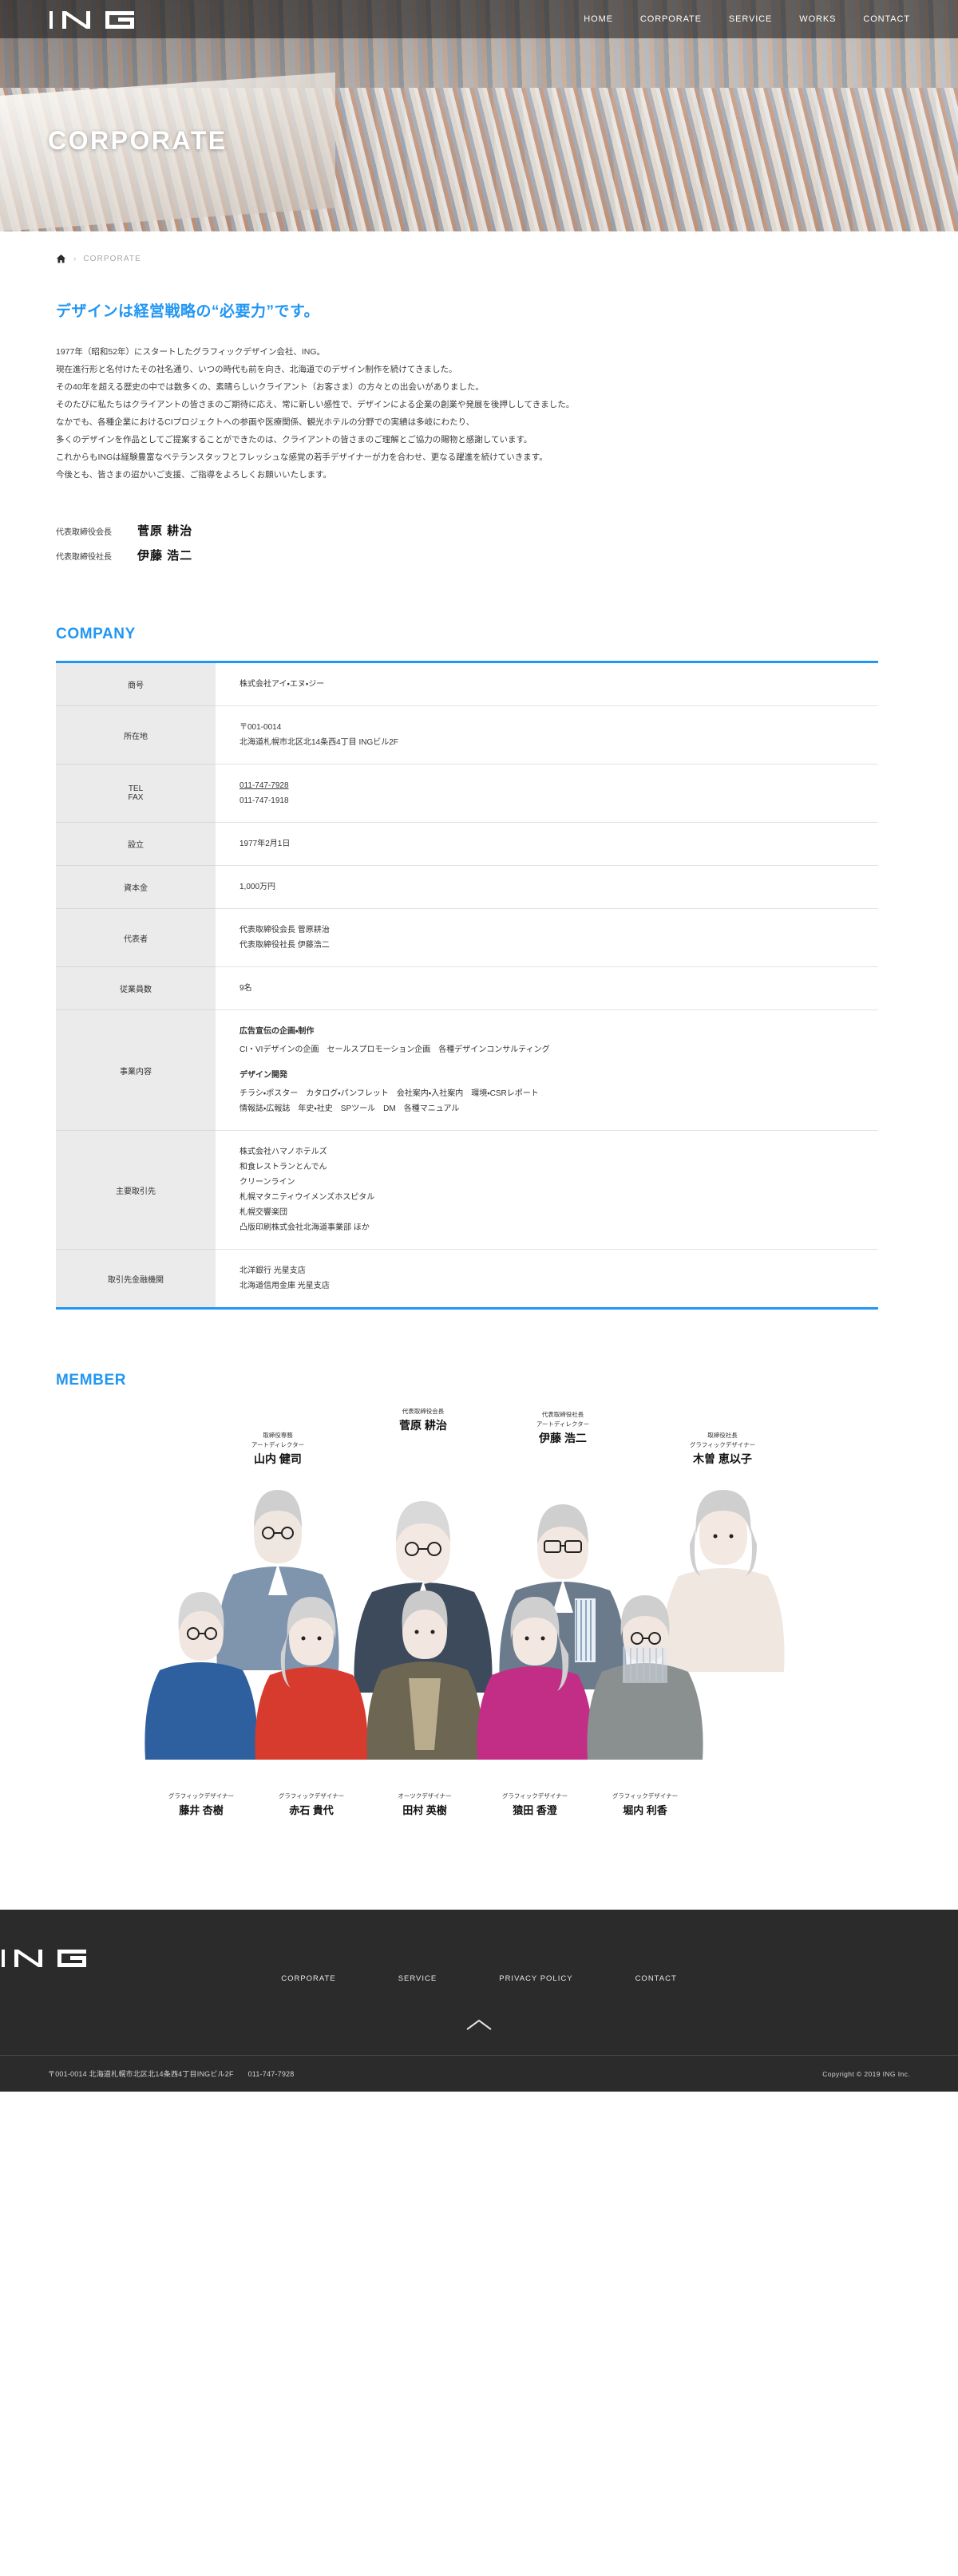 The width and height of the screenshot is (958, 2576). Describe the element at coordinates (547, 1279) in the screenshot. I see `row-value: 北洋銀行 光星支店 北海道信用金庫 光星支店` at that location.